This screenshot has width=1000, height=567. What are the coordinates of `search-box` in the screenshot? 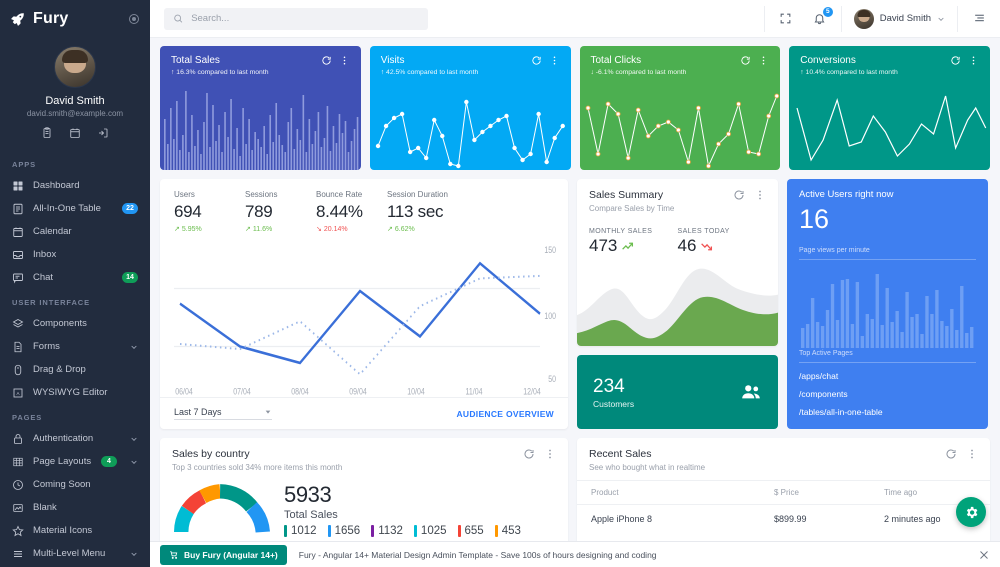 It's located at (296, 18).